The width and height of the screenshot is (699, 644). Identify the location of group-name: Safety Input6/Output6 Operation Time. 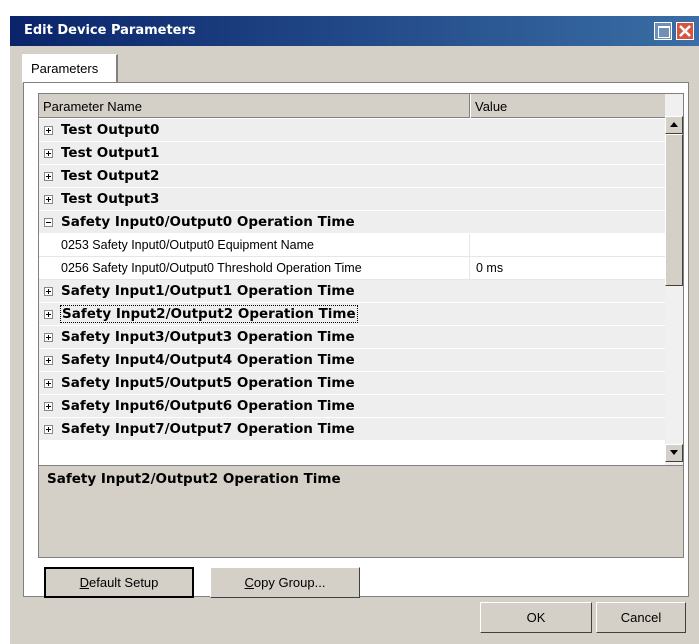
(208, 406).